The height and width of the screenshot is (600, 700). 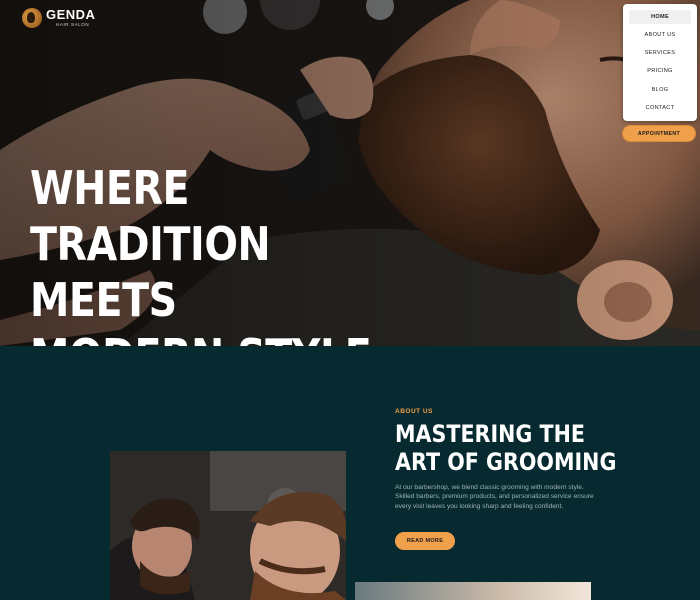 I want to click on barber-head-logo-icon, so click(x=32, y=18).